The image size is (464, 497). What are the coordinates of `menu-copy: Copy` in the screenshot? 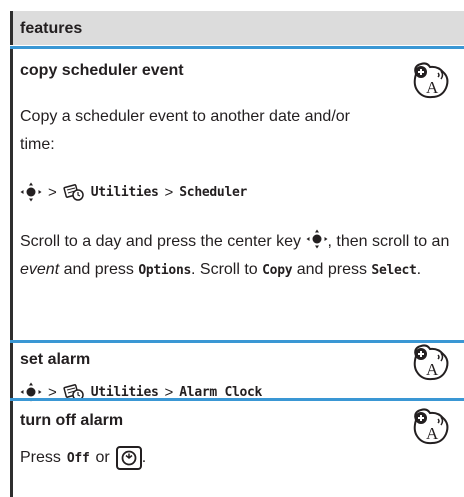 It's located at (277, 270).